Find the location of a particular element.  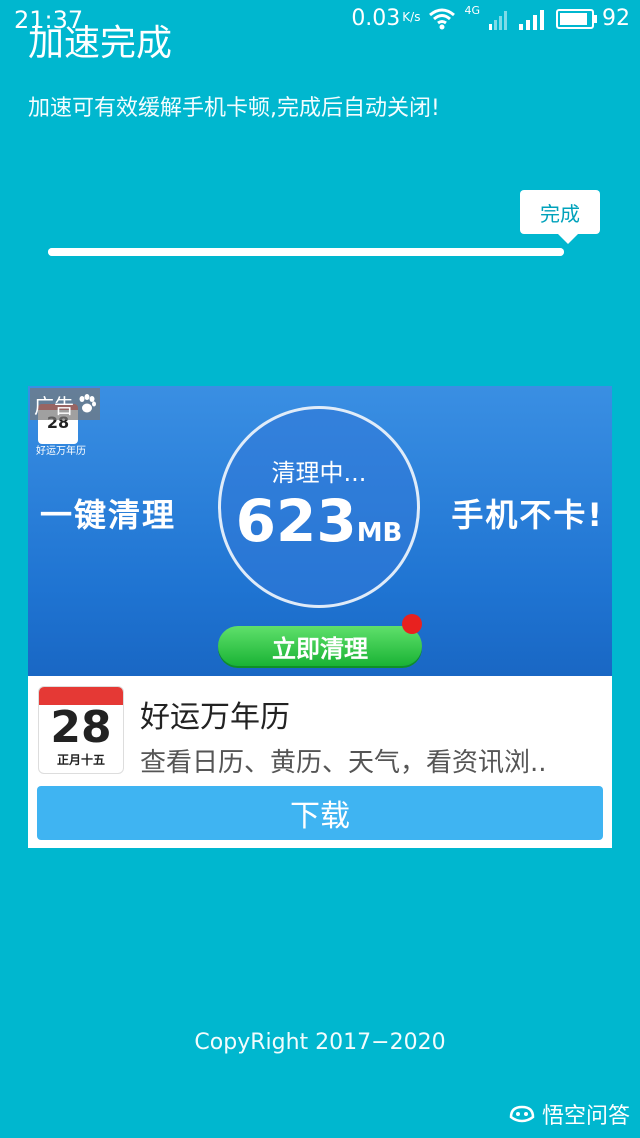

cleaning-amount: 623MB is located at coordinates (319, 521).